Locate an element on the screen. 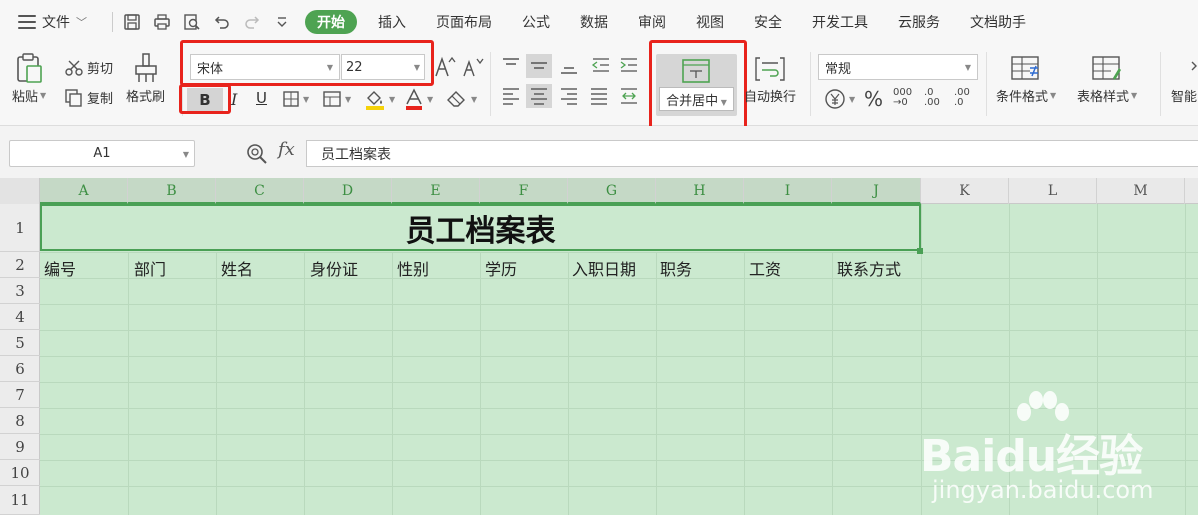 The width and height of the screenshot is (1198, 515). formula-input: 员工档案表 is located at coordinates (752, 153).